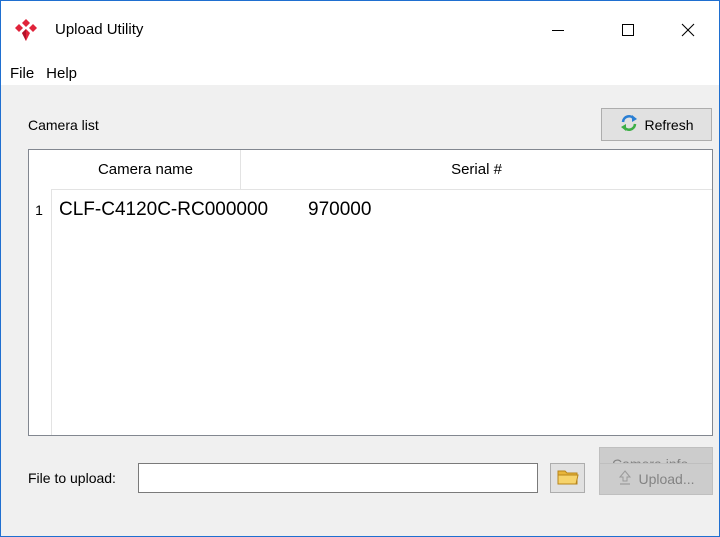  I want to click on cell-serial: 970000, so click(339, 210).